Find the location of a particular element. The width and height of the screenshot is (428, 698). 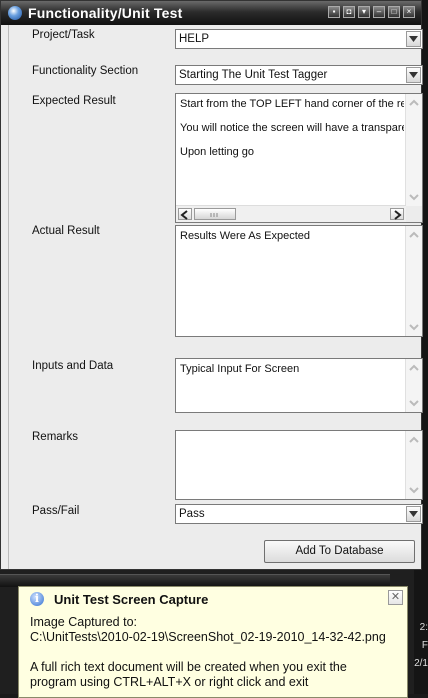

expected-label: Expected Result is located at coordinates (74, 101).